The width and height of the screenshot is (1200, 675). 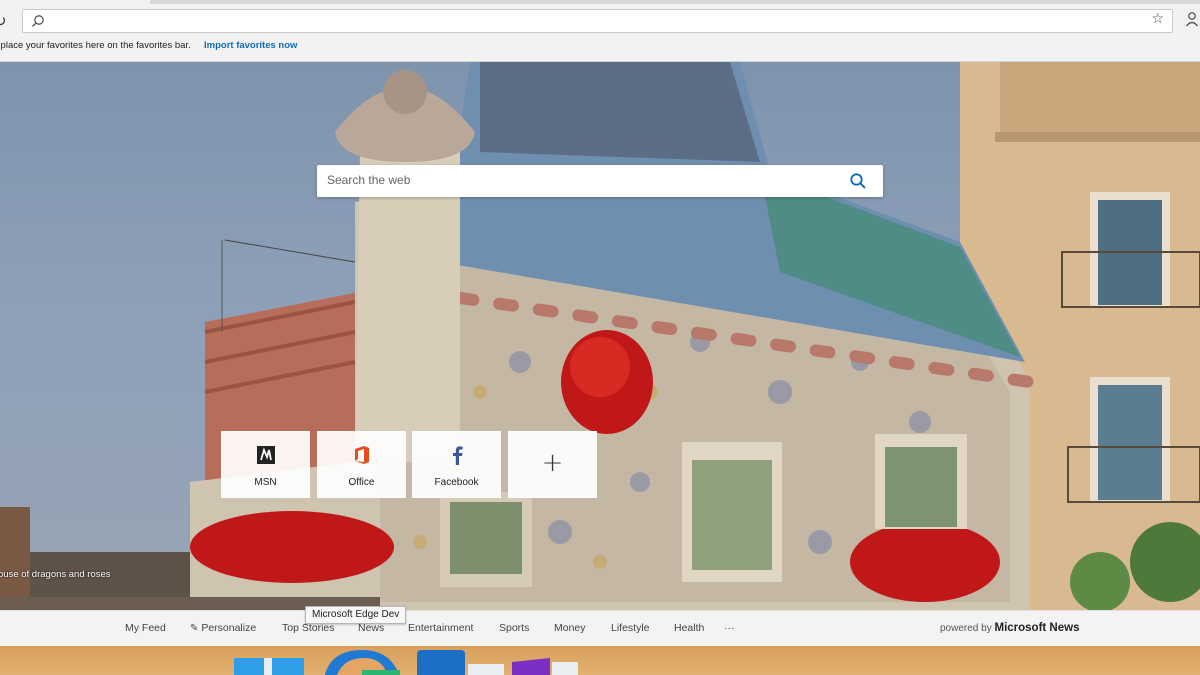 I want to click on tile-label: Office, so click(x=361, y=482).